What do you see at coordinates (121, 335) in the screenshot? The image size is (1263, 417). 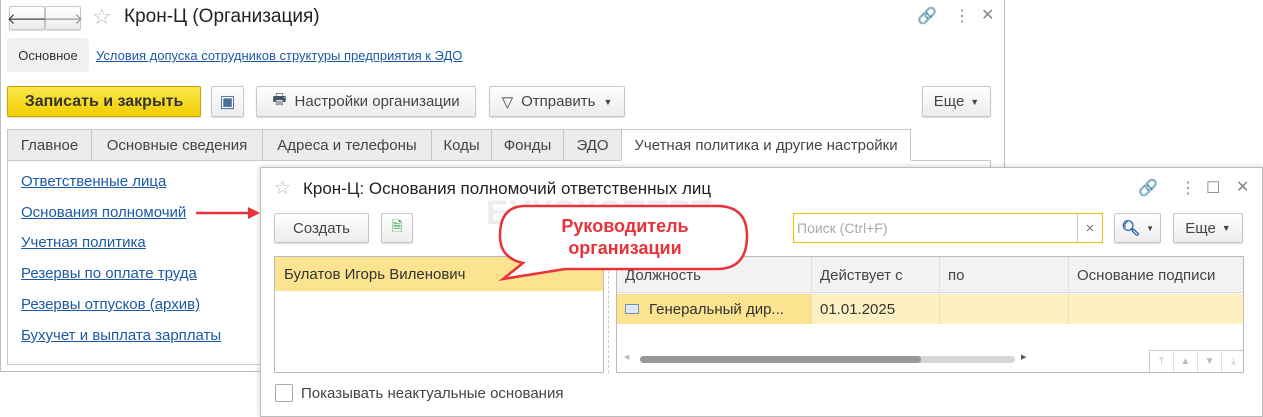 I see `link-payroll-accounting: Бухучет и выплата зарплаты` at bounding box center [121, 335].